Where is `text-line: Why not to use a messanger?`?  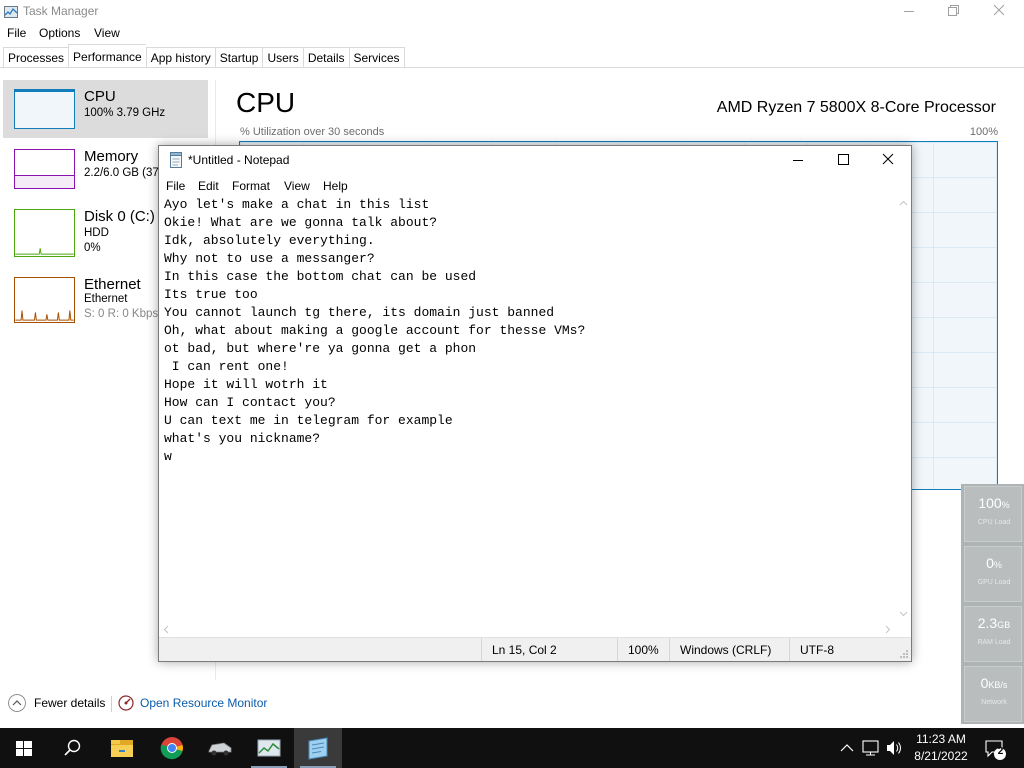 text-line: Why not to use a messanger? is located at coordinates (269, 258).